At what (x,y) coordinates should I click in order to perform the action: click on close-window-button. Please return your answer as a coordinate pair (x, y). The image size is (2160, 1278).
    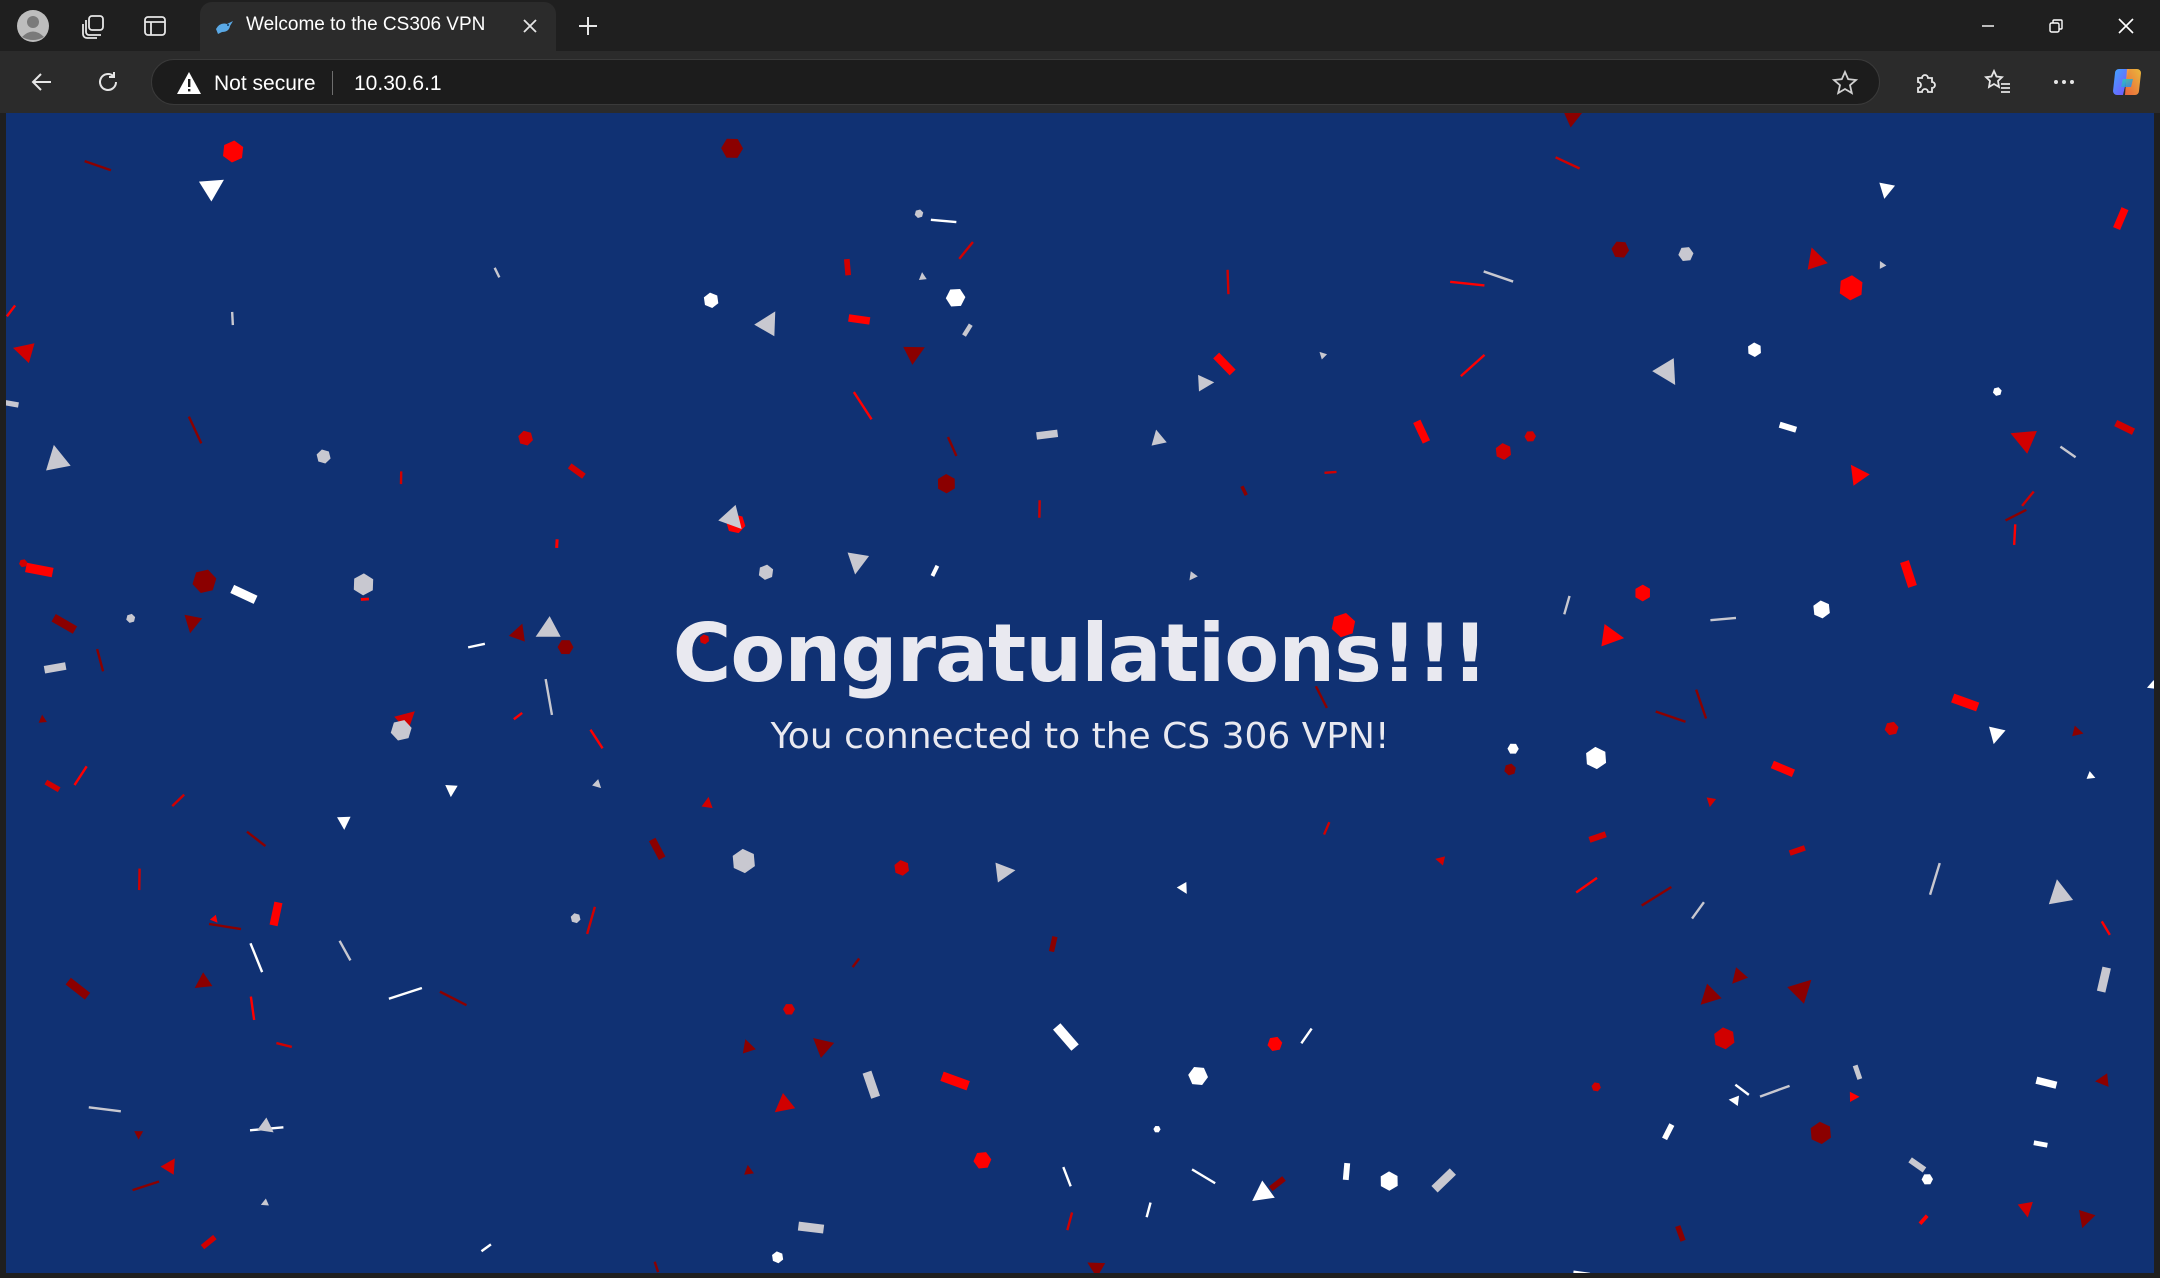
    Looking at the image, I should click on (2126, 25).